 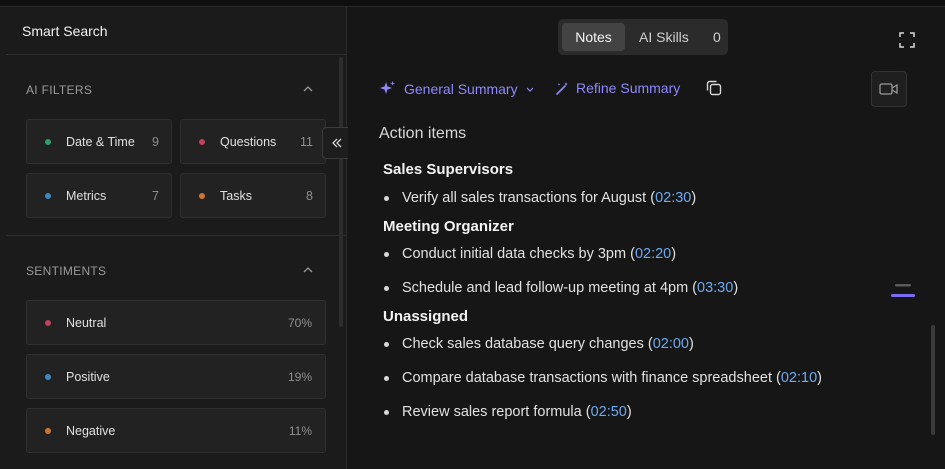 What do you see at coordinates (309, 195) in the screenshot?
I see `chip-count: 8` at bounding box center [309, 195].